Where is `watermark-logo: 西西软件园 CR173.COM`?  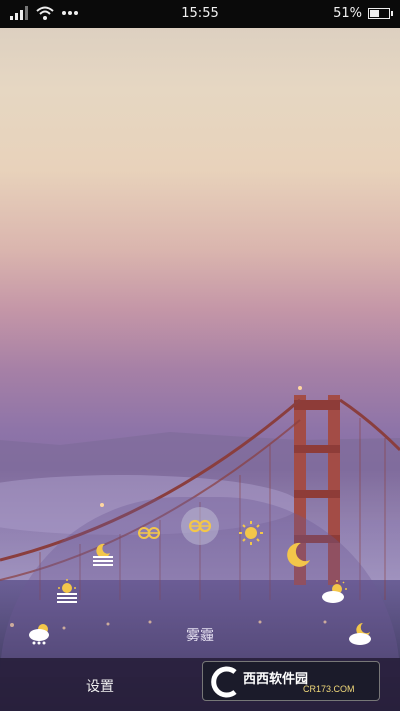
watermark-logo: 西西软件园 CR173.COM is located at coordinates (291, 681).